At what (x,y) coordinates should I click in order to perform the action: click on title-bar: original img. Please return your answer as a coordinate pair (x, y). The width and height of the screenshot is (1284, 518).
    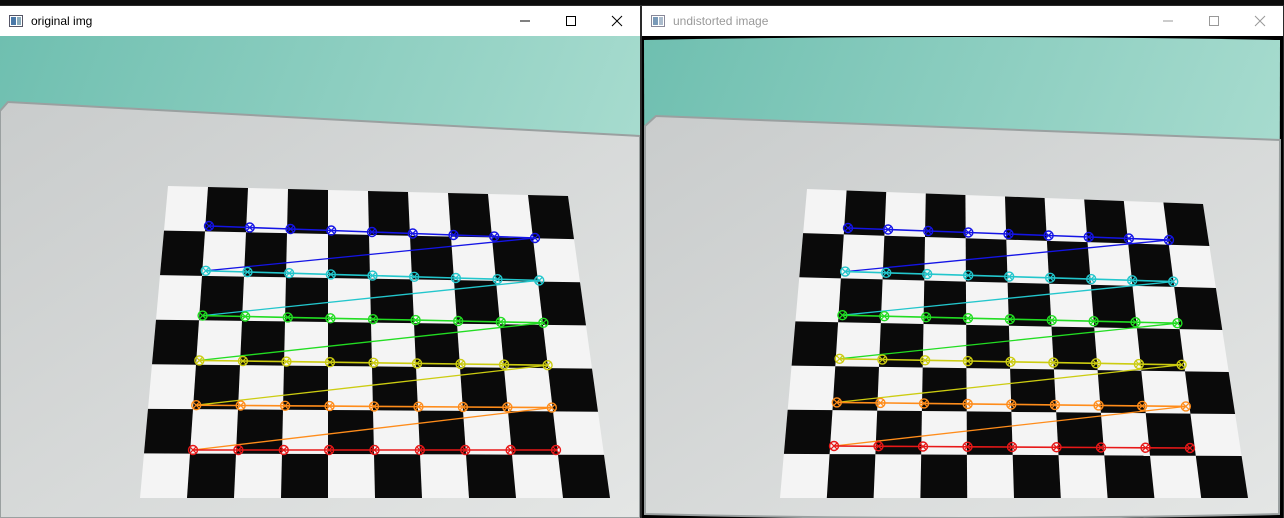
    Looking at the image, I should click on (320, 21).